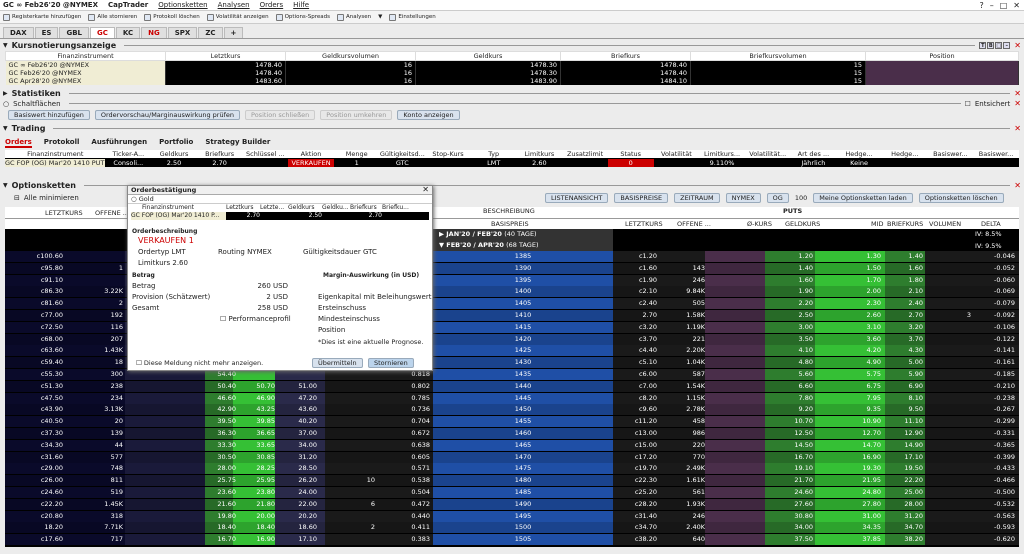 This screenshot has width=1024, height=554. Describe the element at coordinates (234, 5) in the screenshot. I see `menu-analysen: Analysen` at that location.